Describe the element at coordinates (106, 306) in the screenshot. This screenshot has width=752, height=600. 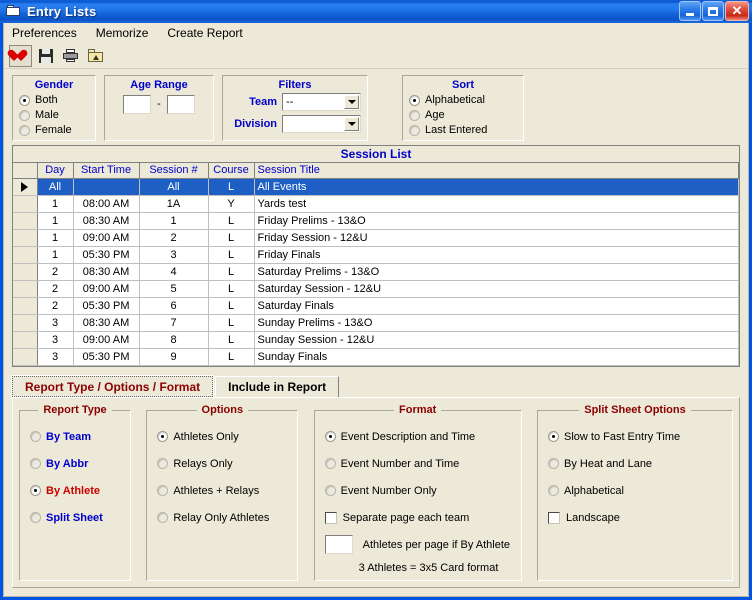
I see `cell-start-time: 05:30 PM` at that location.